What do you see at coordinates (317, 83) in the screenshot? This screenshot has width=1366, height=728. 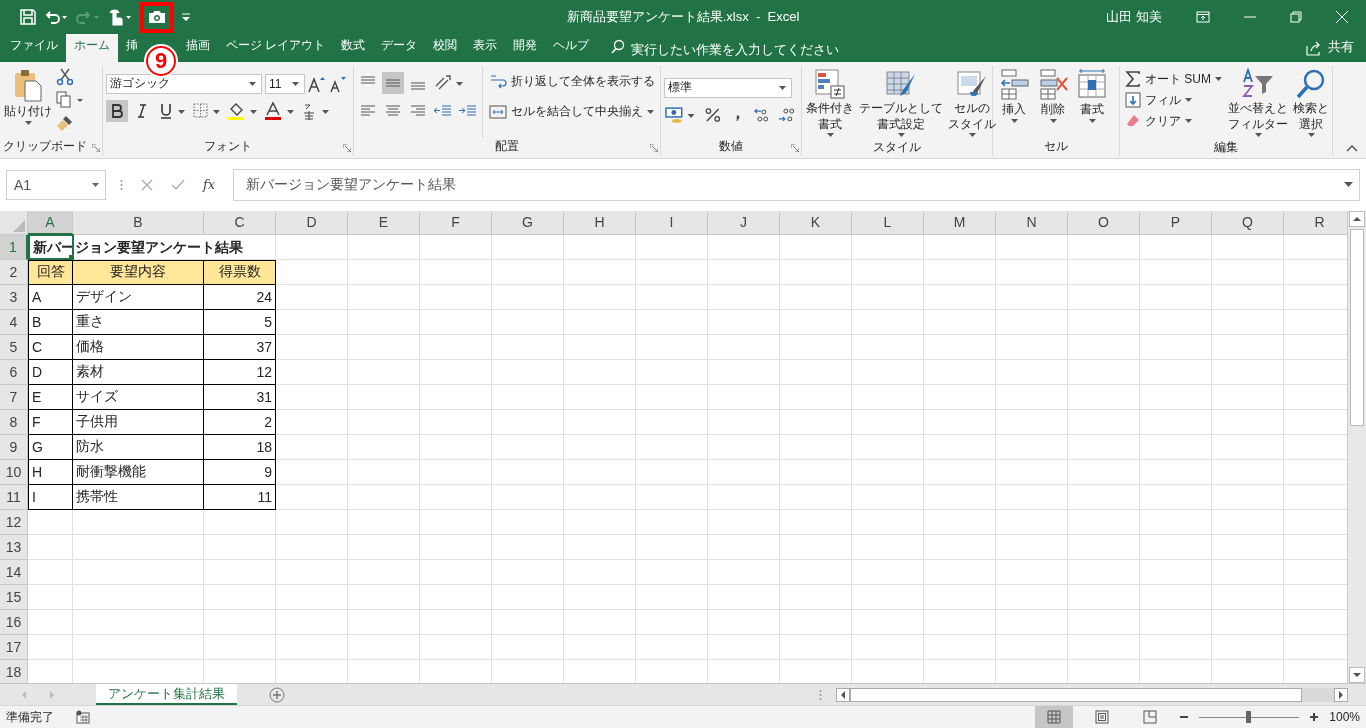 I see `grow-font-icon` at bounding box center [317, 83].